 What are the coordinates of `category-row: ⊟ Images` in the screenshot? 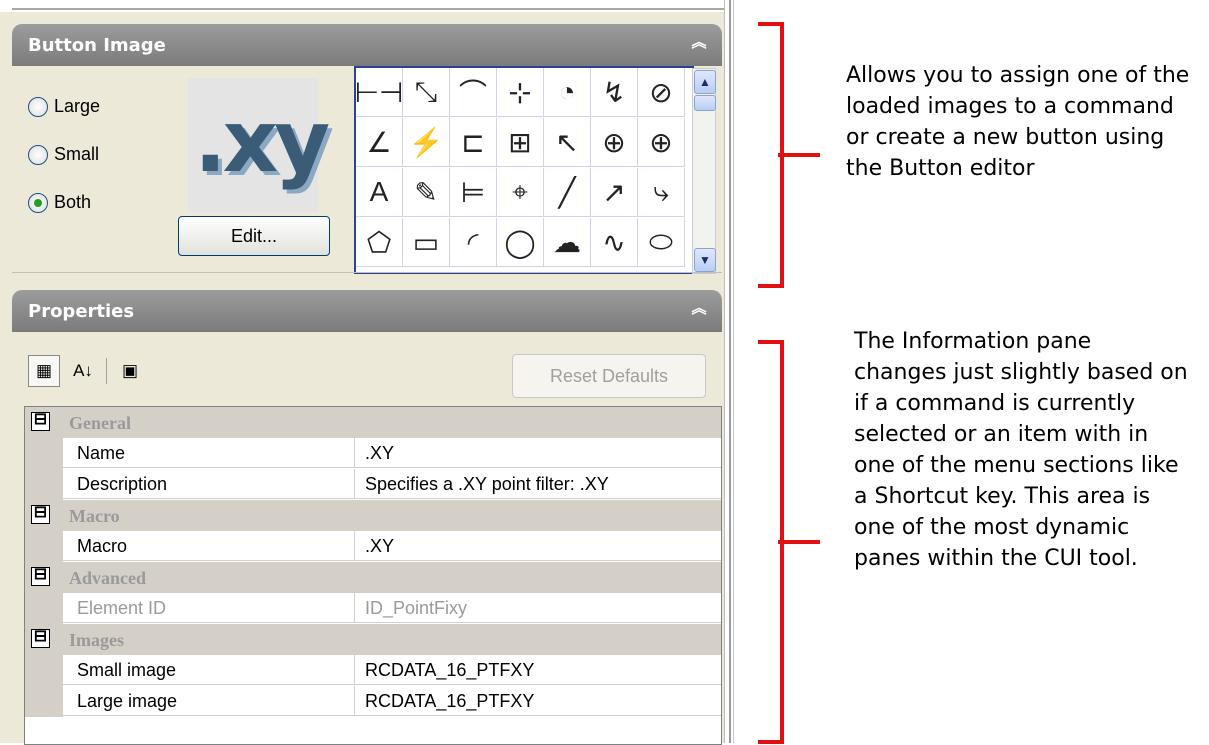 It's located at (373, 639).